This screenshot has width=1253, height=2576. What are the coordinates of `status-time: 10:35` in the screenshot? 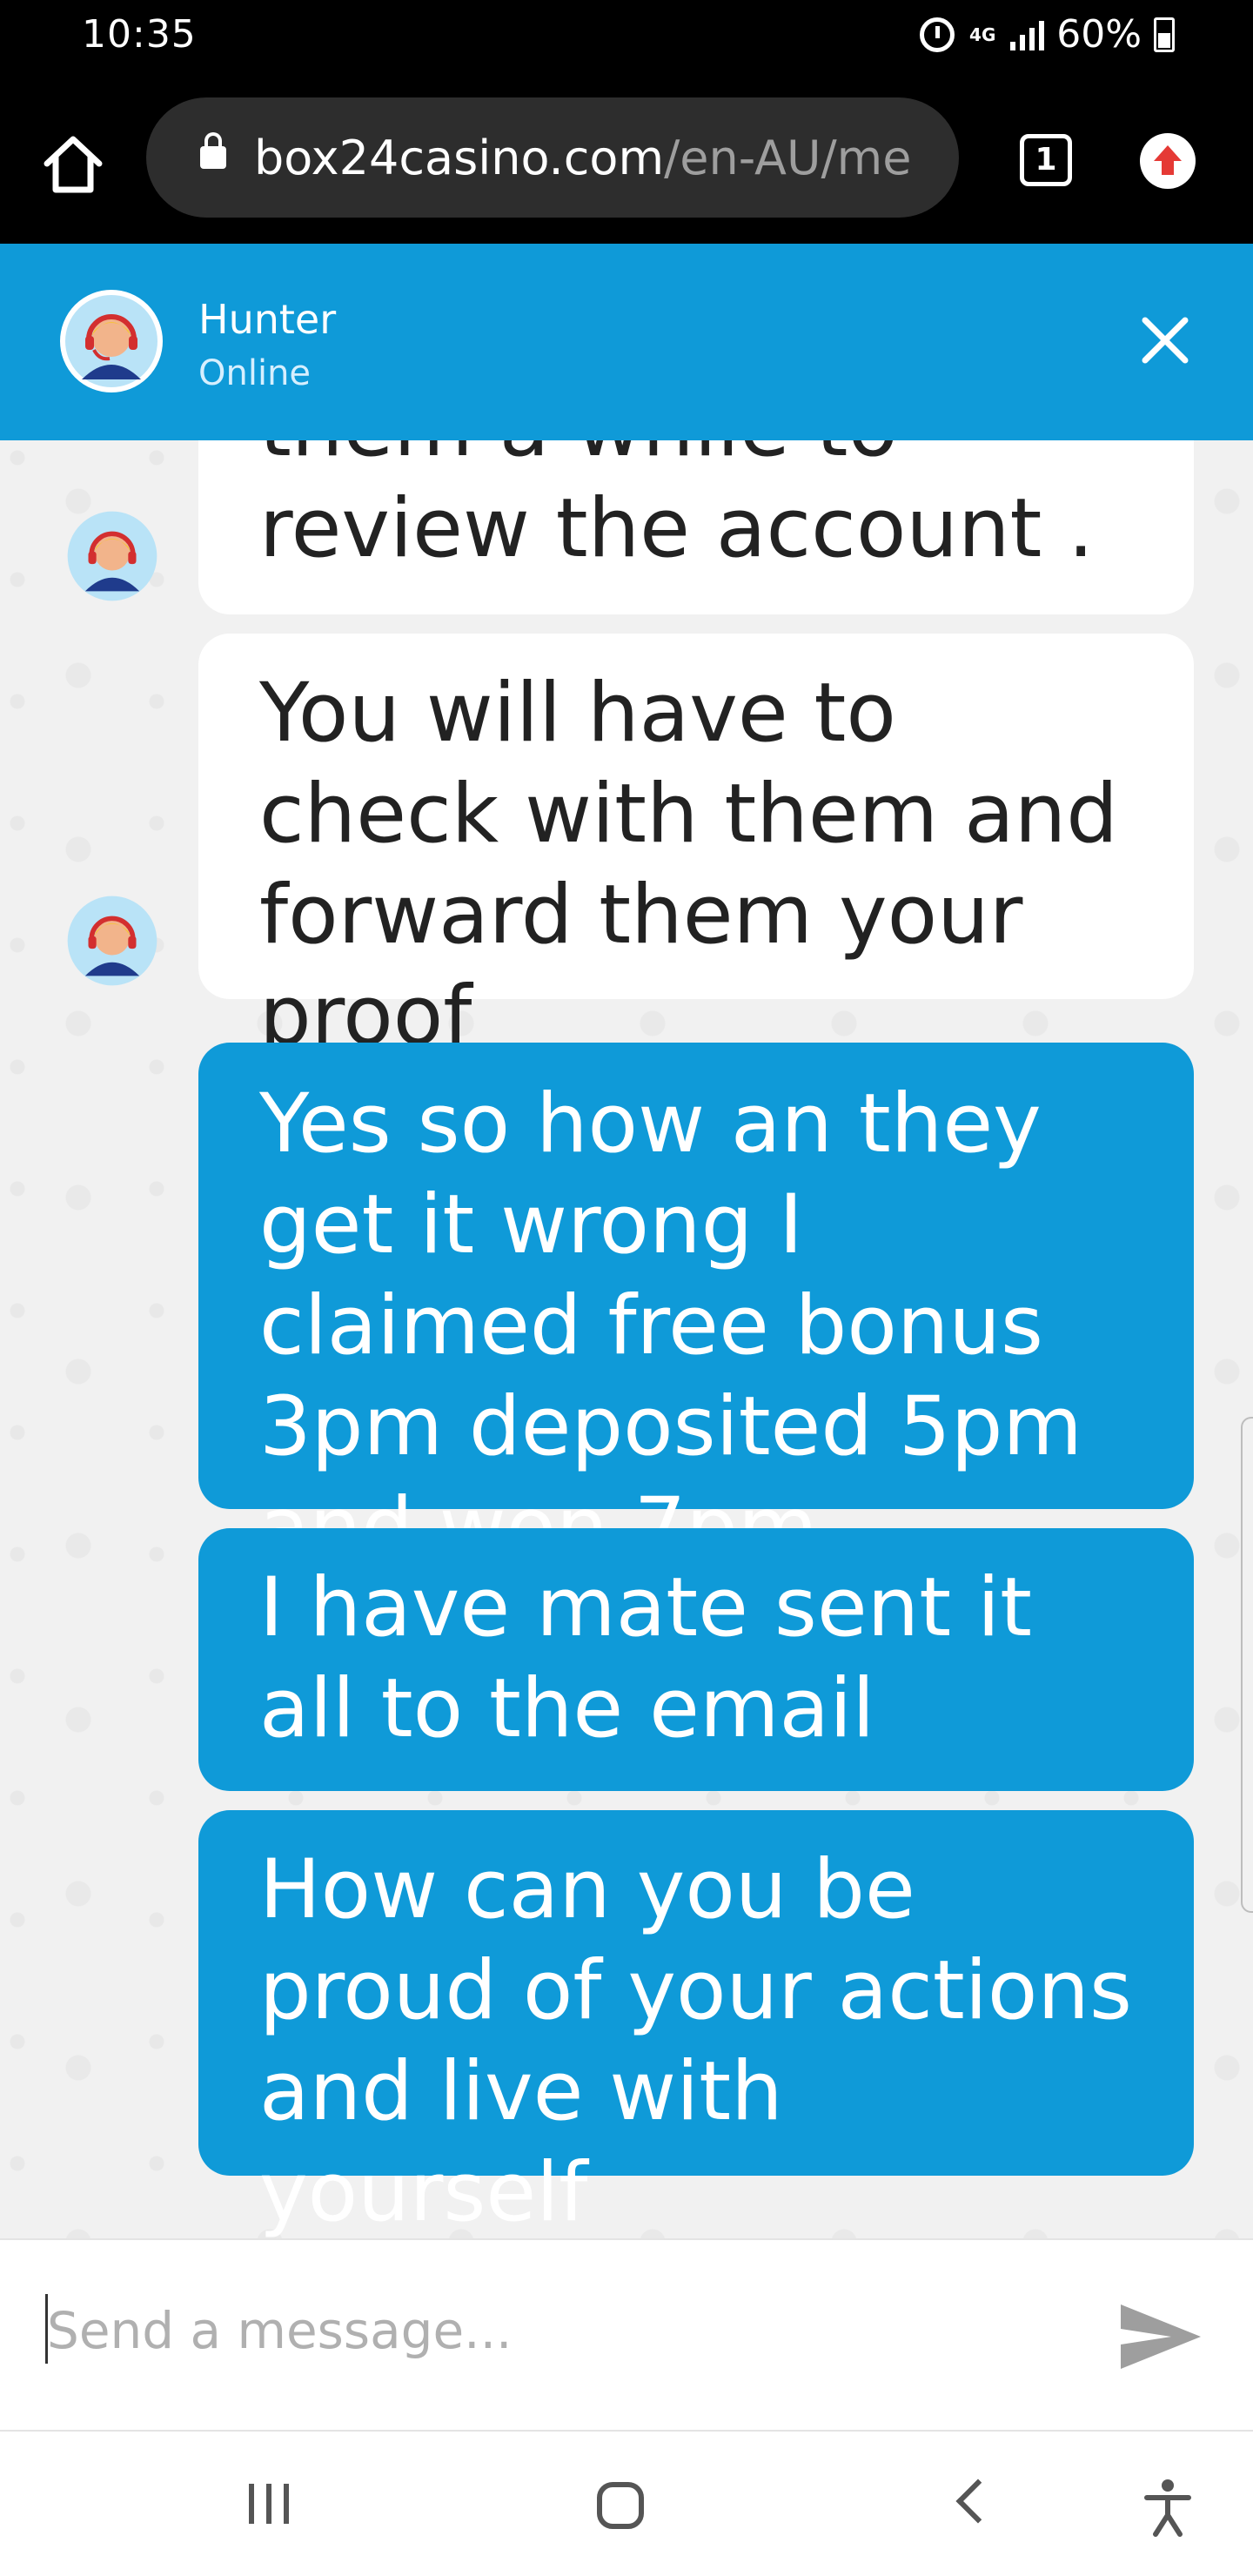 It's located at (139, 34).